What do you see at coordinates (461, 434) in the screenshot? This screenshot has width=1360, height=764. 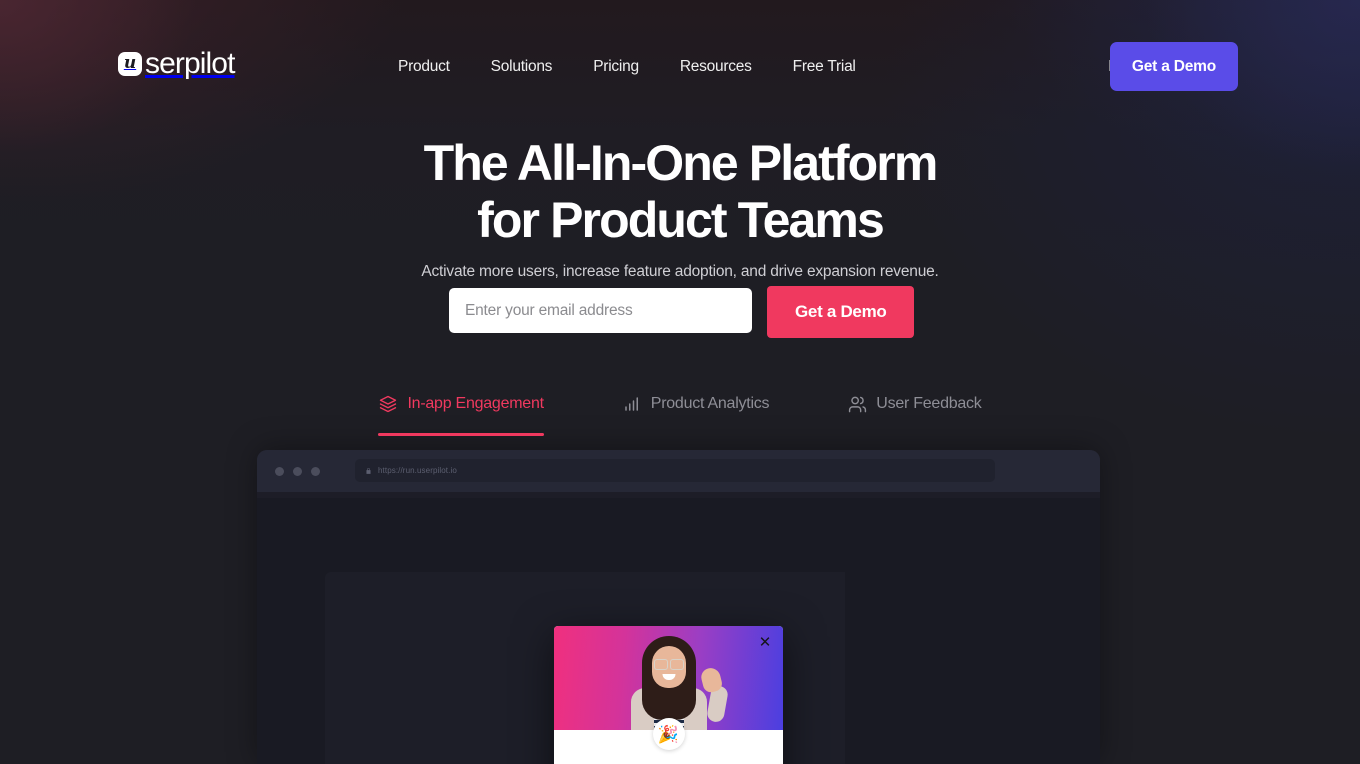 I see `tab-active-underline` at bounding box center [461, 434].